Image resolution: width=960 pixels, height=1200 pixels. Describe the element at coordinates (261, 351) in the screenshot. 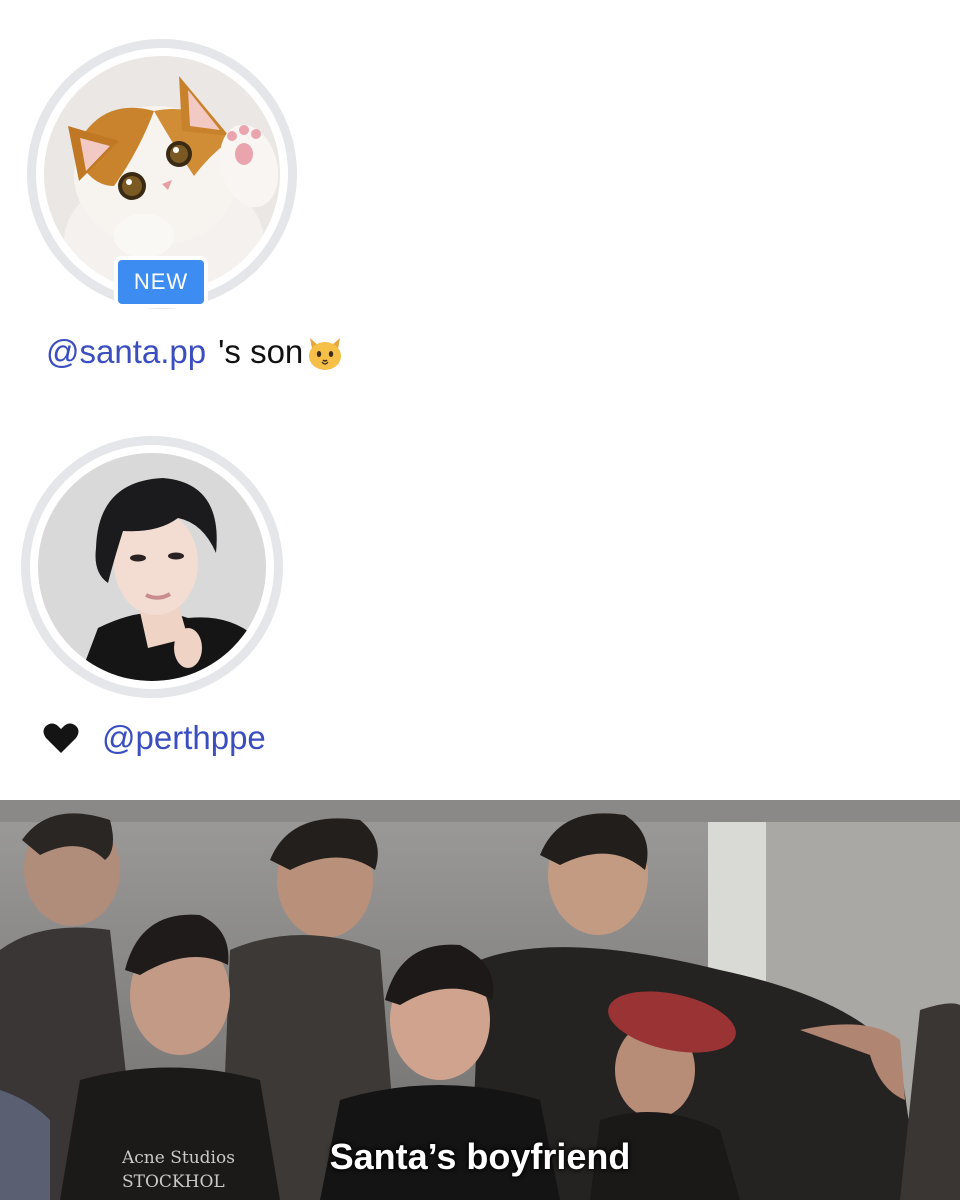

I see `bio-text: 's son` at that location.